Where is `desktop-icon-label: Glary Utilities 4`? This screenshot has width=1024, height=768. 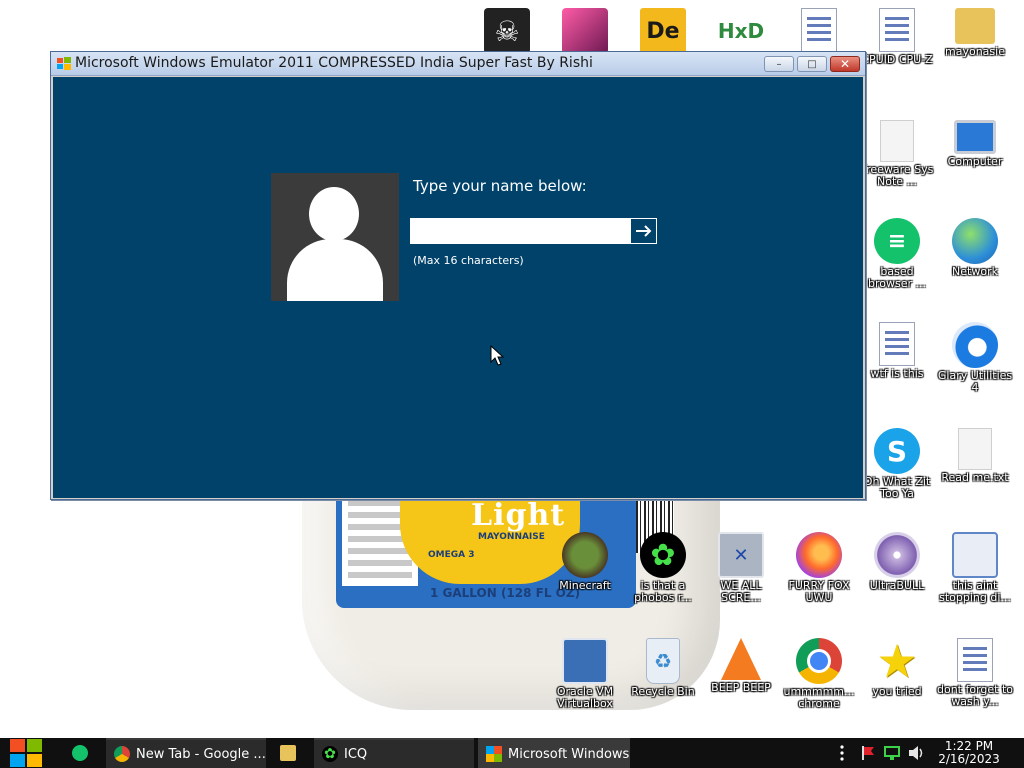 desktop-icon-label: Glary Utilities 4 is located at coordinates (975, 381).